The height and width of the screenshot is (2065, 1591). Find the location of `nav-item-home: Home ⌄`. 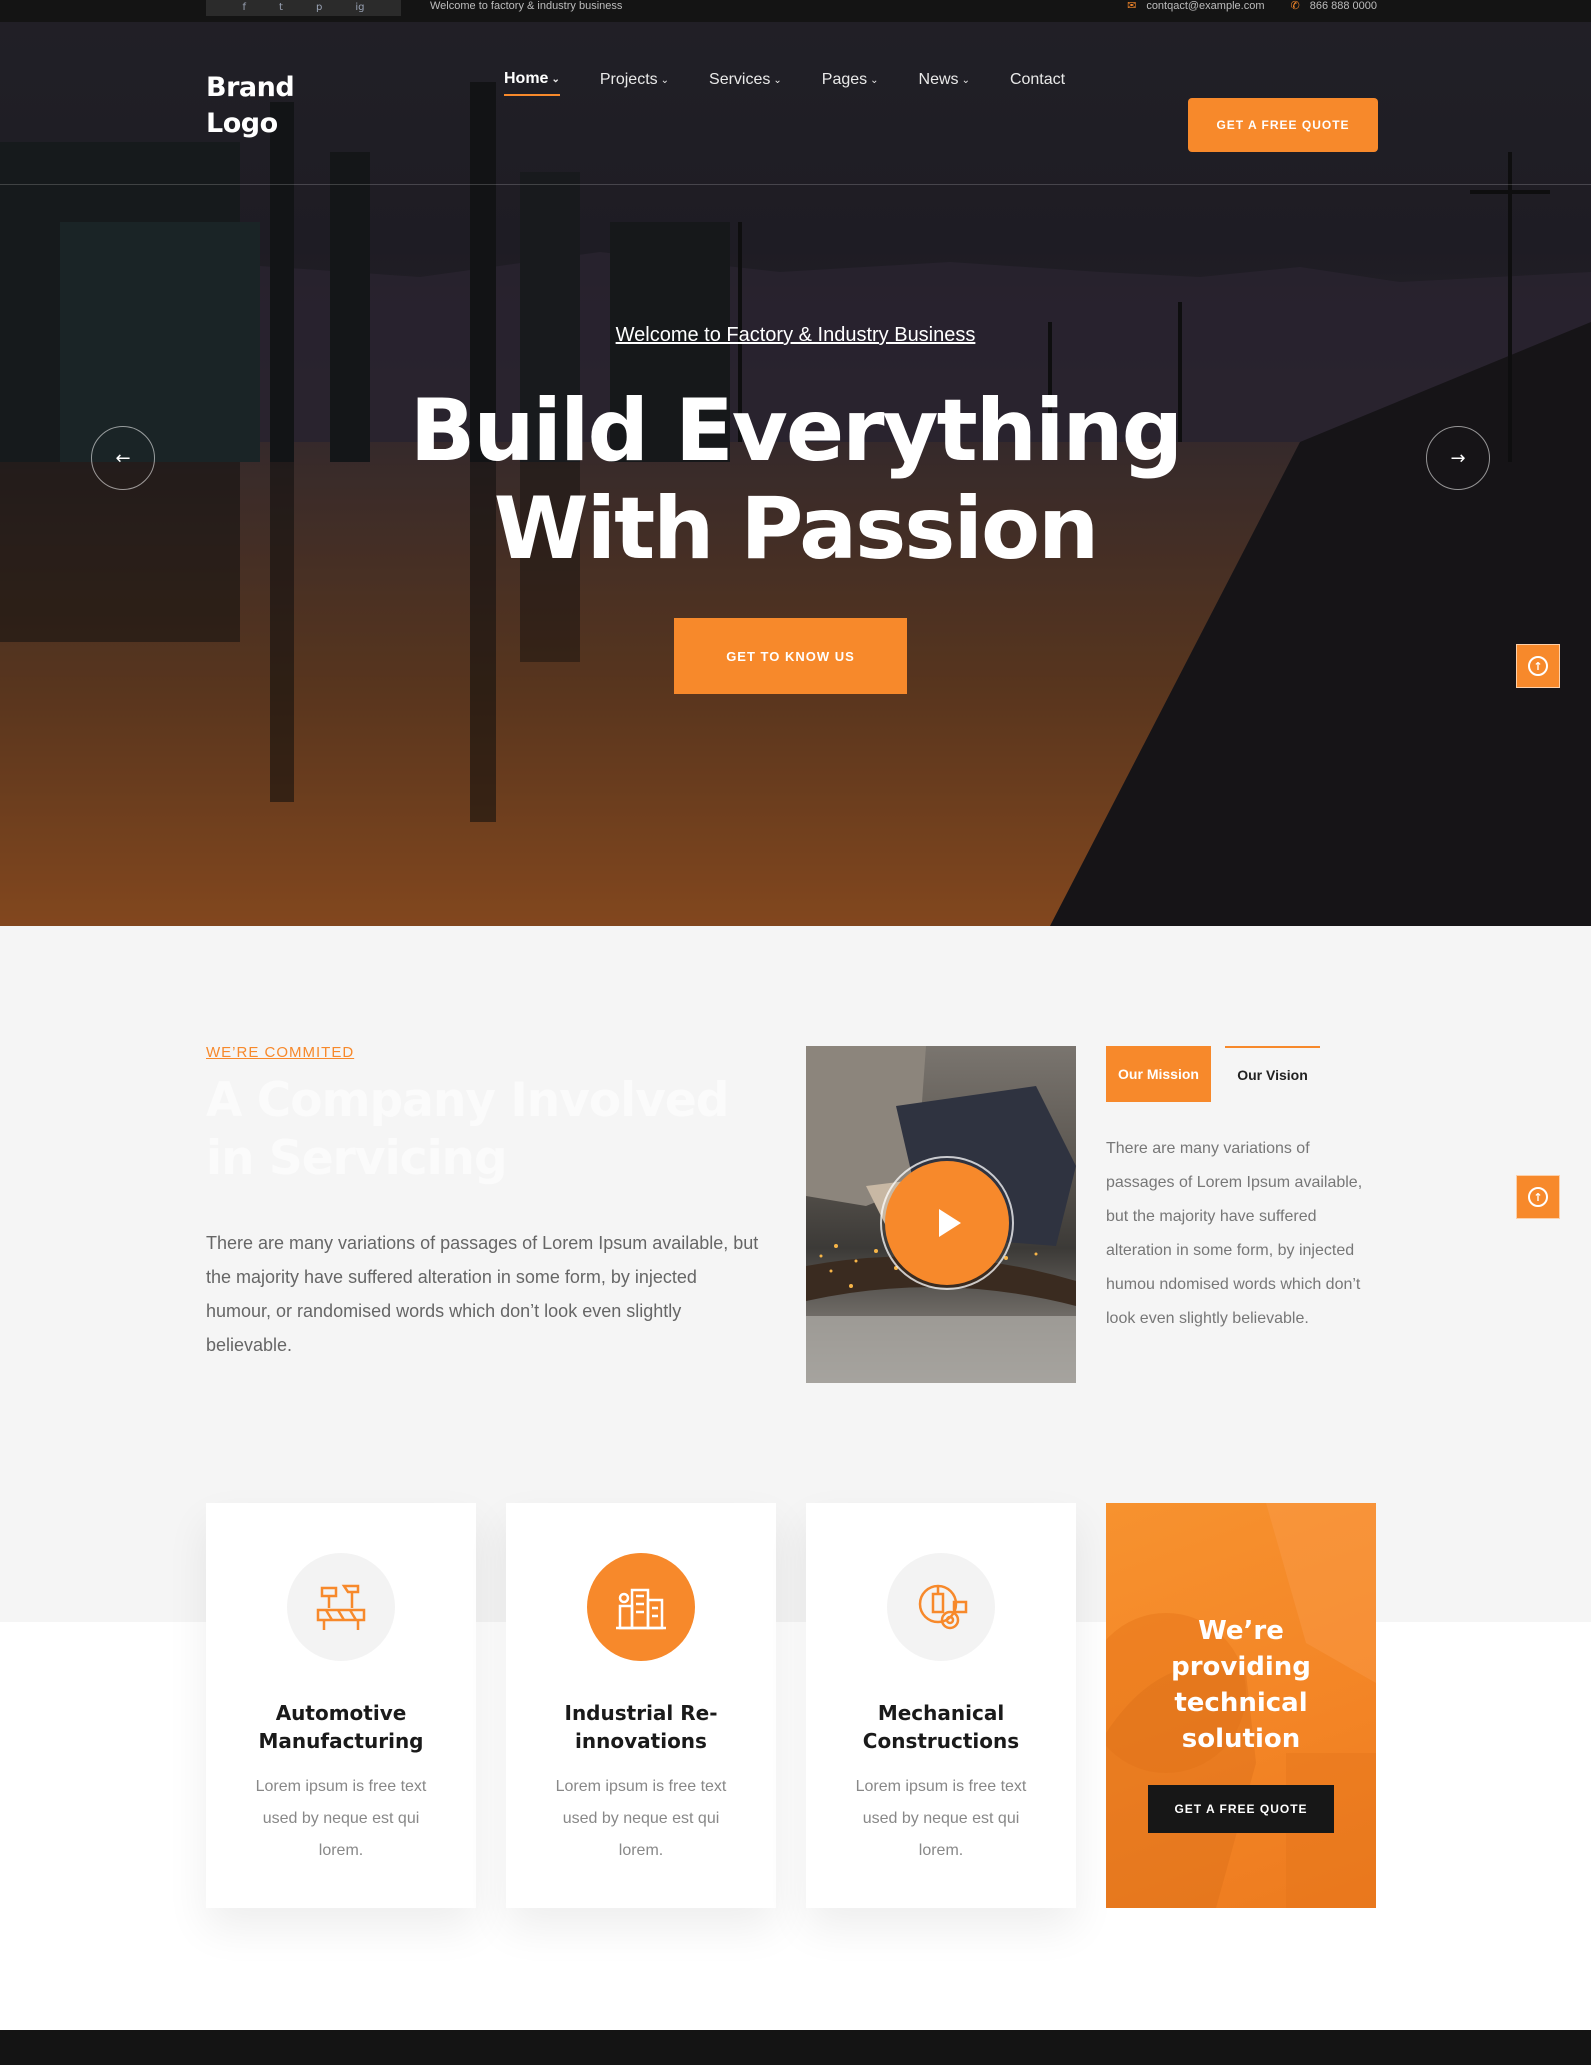

nav-item-home: Home ⌄ is located at coordinates (532, 83).